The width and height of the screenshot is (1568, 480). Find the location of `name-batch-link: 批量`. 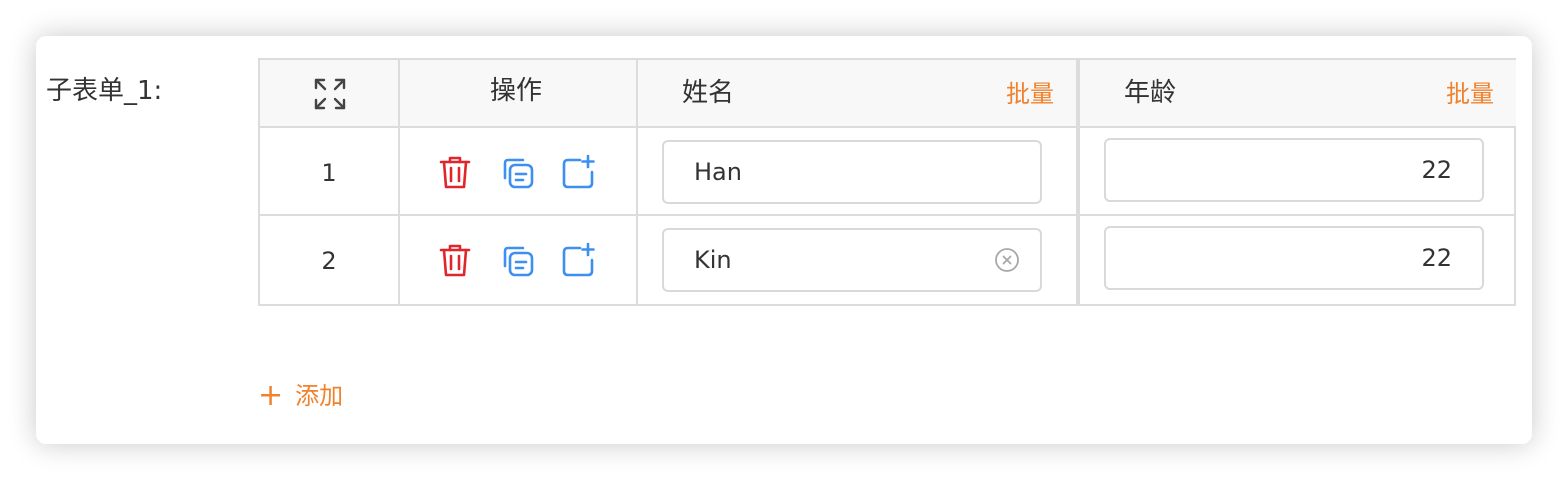

name-batch-link: 批量 is located at coordinates (1030, 94).